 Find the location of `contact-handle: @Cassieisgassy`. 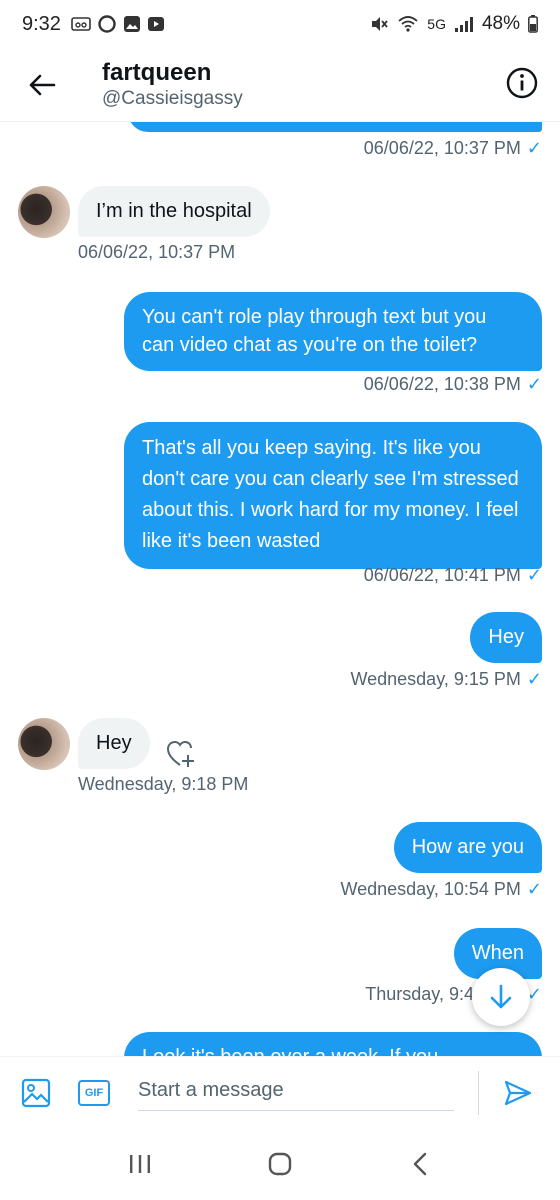

contact-handle: @Cassieisgassy is located at coordinates (172, 98).